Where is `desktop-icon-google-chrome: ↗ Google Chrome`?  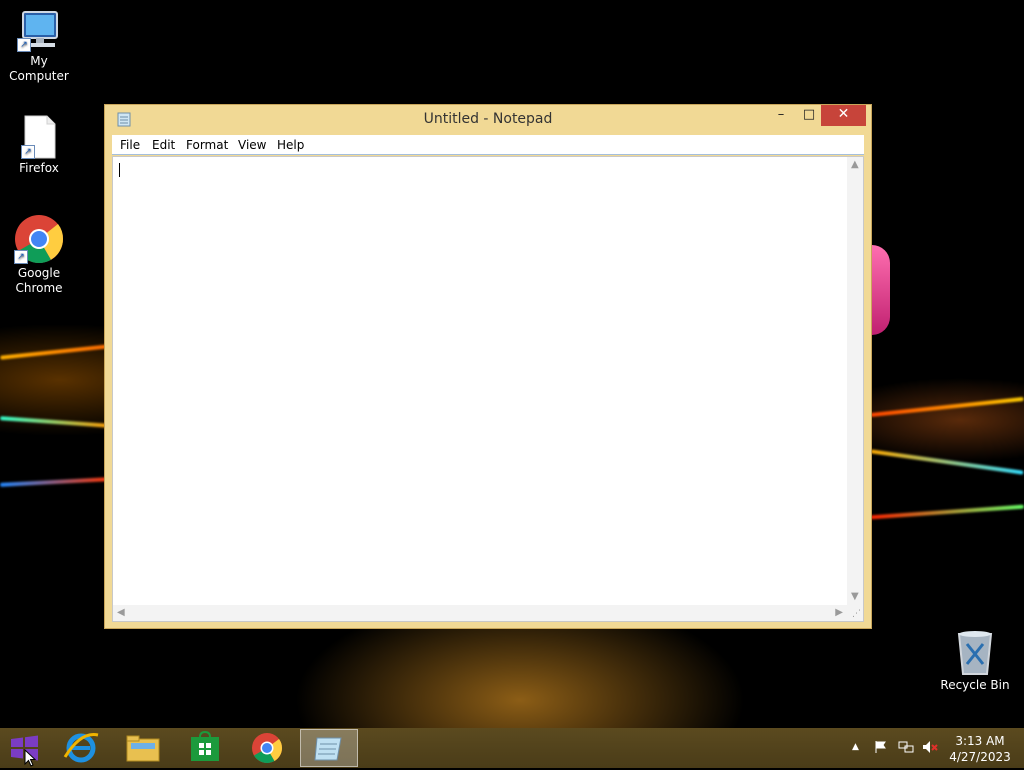 desktop-icon-google-chrome: ↗ Google Chrome is located at coordinates (39, 255).